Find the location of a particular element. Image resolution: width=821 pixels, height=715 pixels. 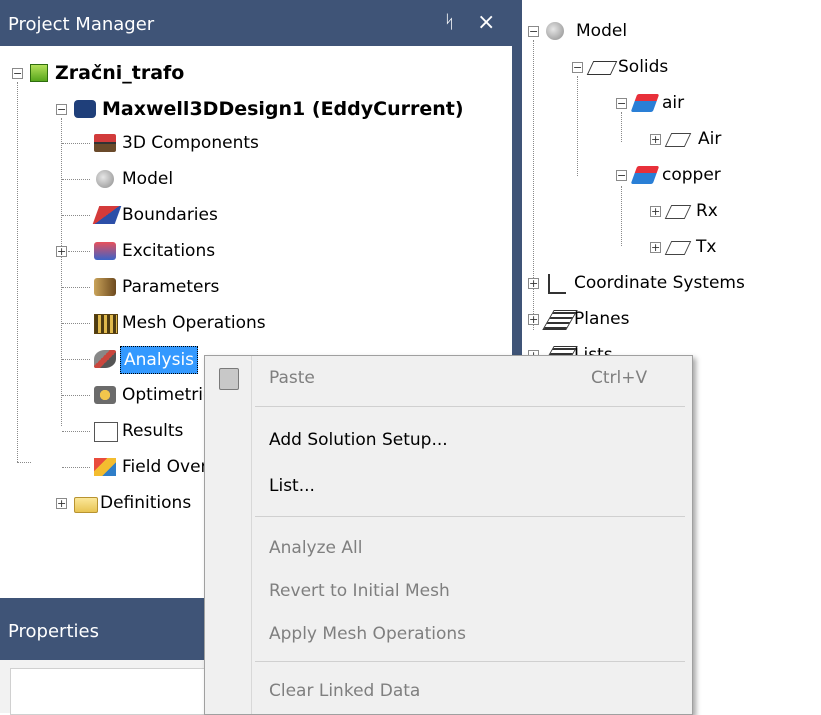

tree-item-label: Excitations is located at coordinates (169, 251).